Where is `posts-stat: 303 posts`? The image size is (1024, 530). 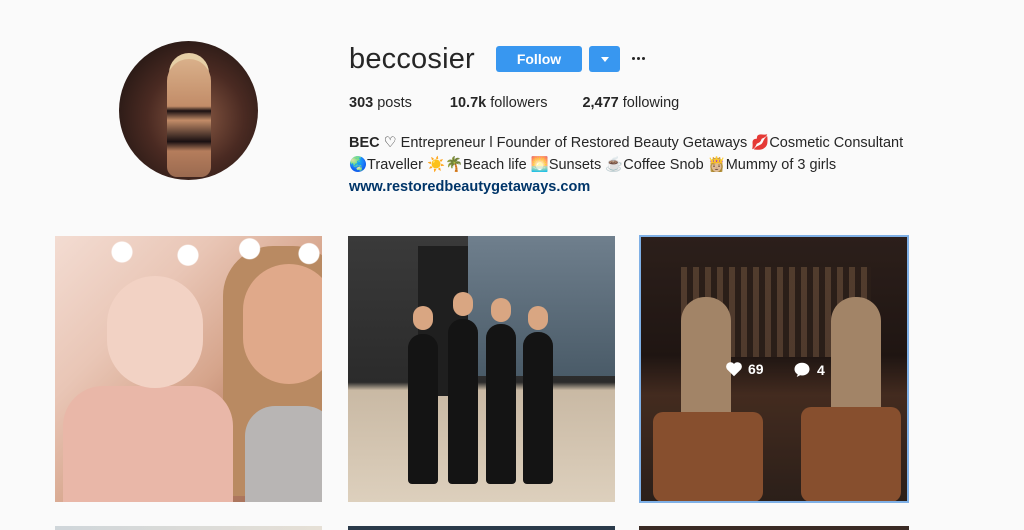
posts-stat: 303 posts is located at coordinates (380, 103).